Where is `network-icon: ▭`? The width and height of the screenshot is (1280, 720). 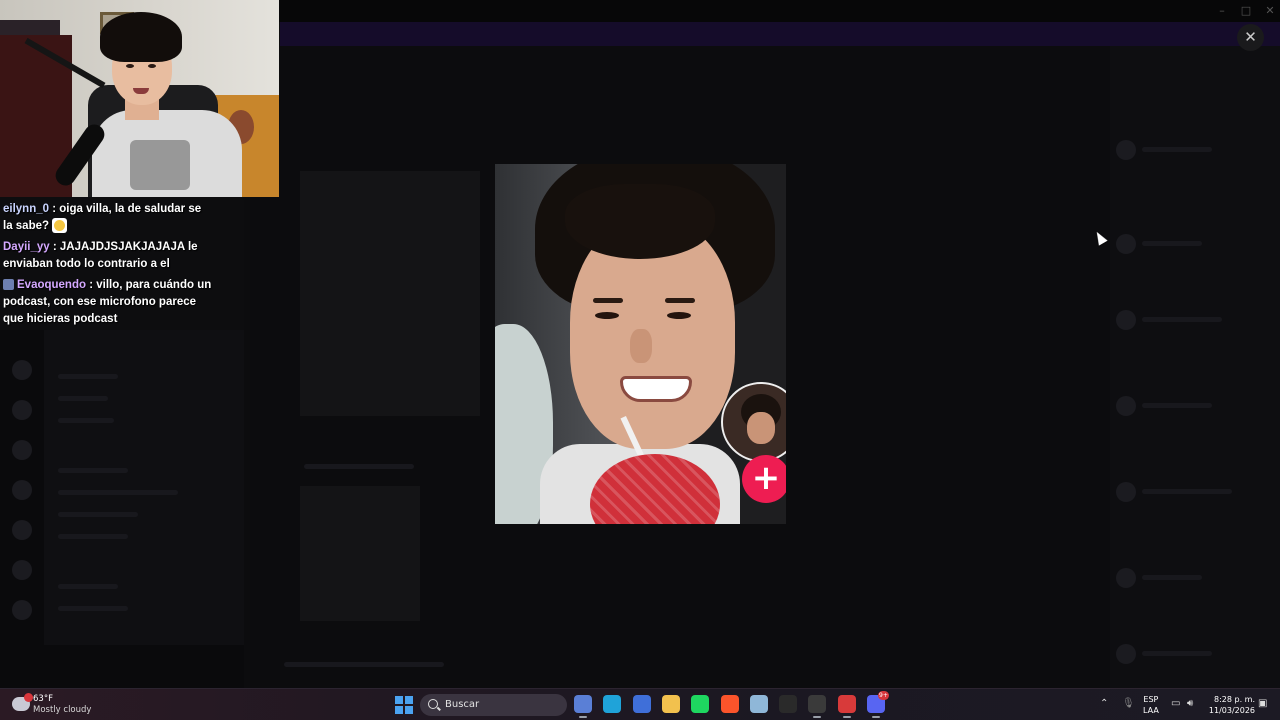
network-icon: ▭ is located at coordinates (1175, 703).